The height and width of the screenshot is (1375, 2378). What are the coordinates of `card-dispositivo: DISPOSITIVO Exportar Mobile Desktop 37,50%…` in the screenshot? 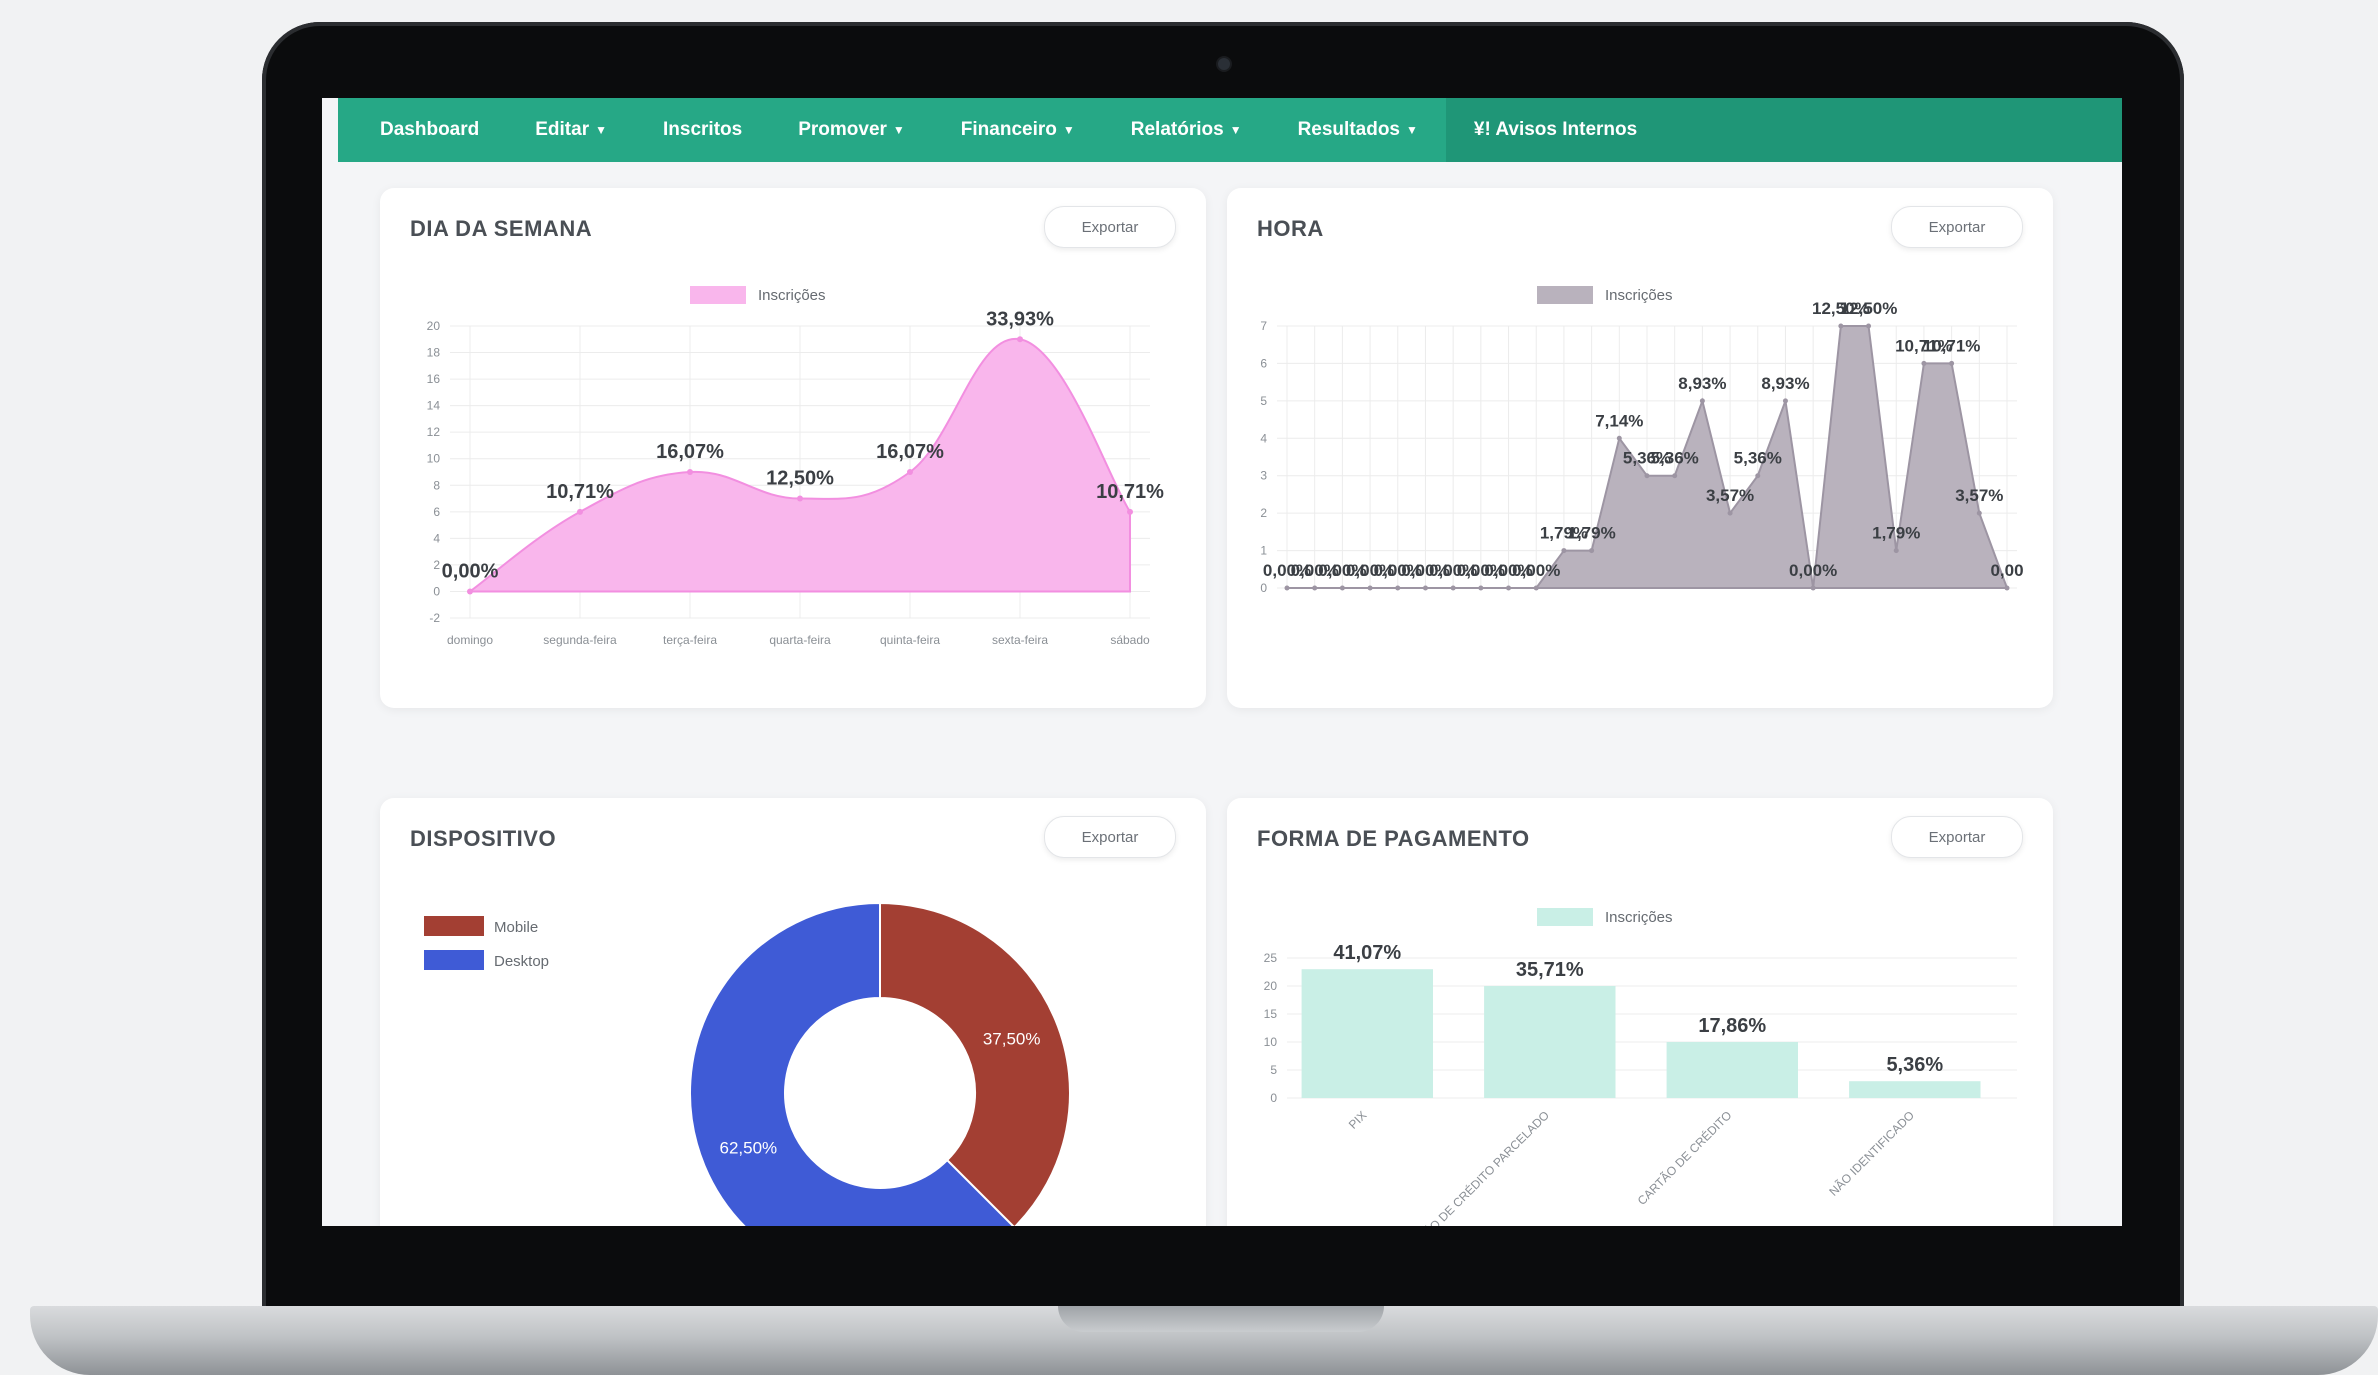 It's located at (793, 1012).